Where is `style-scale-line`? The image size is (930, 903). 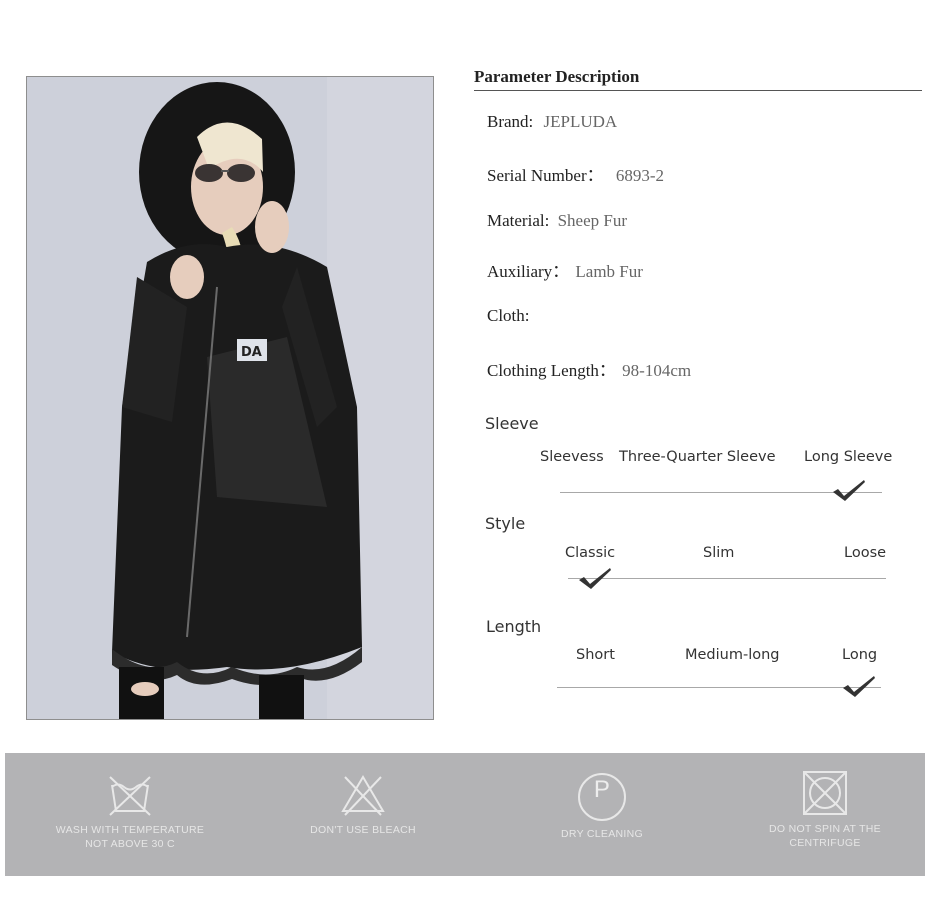
style-scale-line is located at coordinates (727, 578).